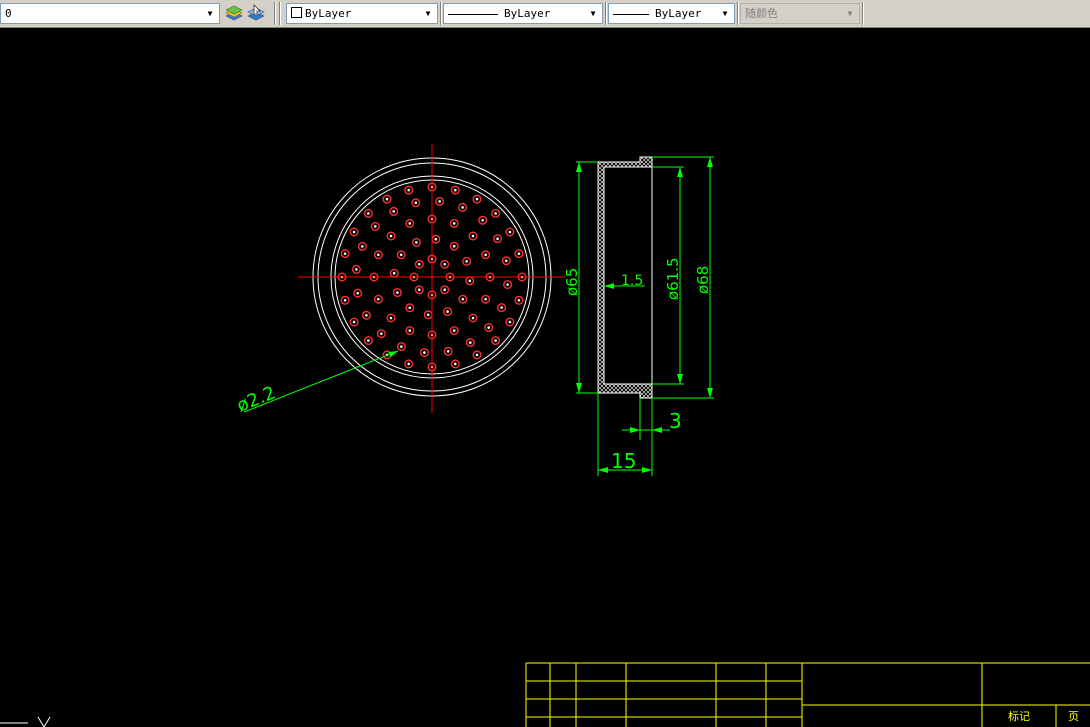 The height and width of the screenshot is (727, 1090). I want to click on properties-toolbar: 0 ▼ ByLayer ▼ ByLayer ▼ ByLayer ▼ 随颜色 ▼, so click(545, 14).